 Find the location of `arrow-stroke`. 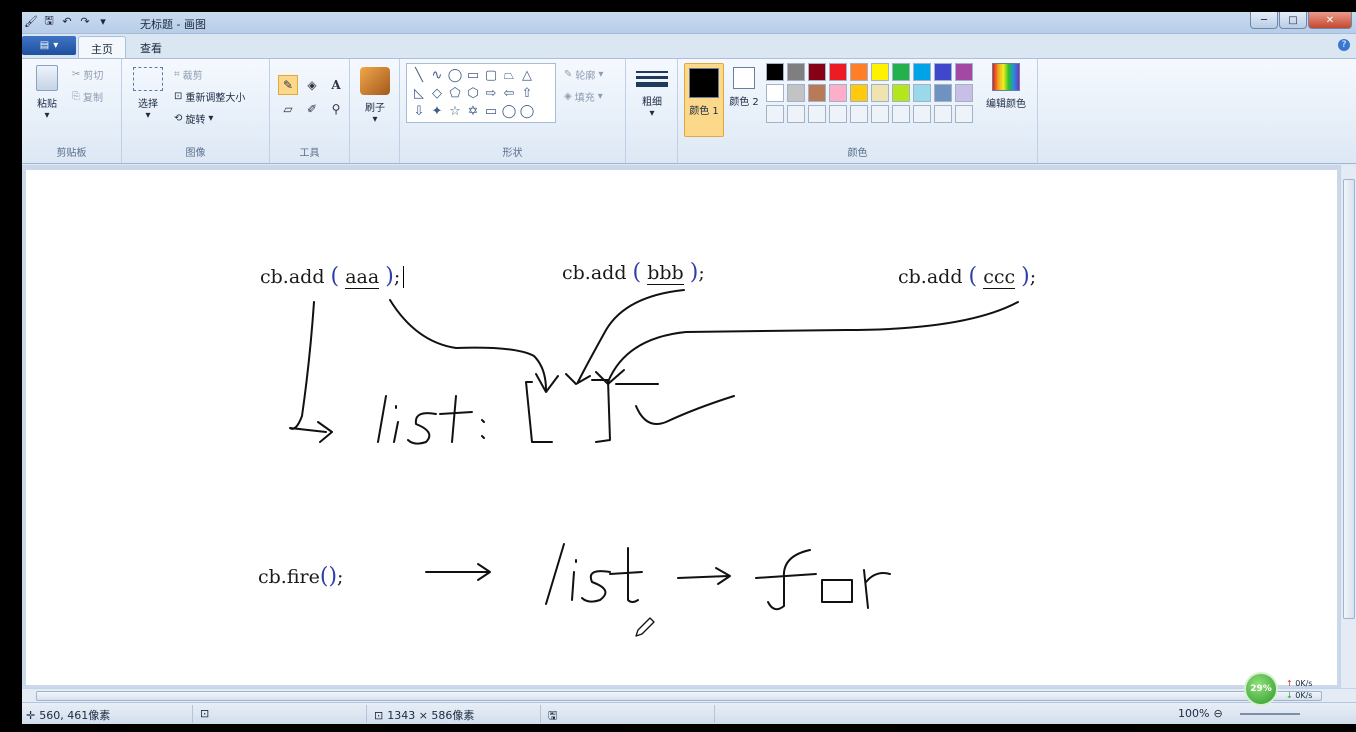

arrow-stroke is located at coordinates (311, 372).